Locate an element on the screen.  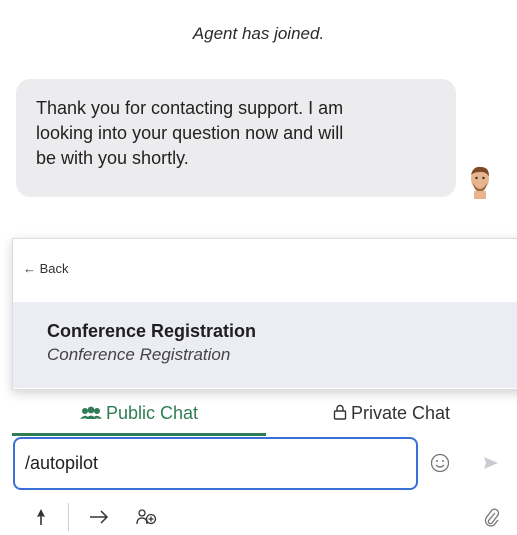
tab-private-chat: Private Chat is located at coordinates (391, 417).